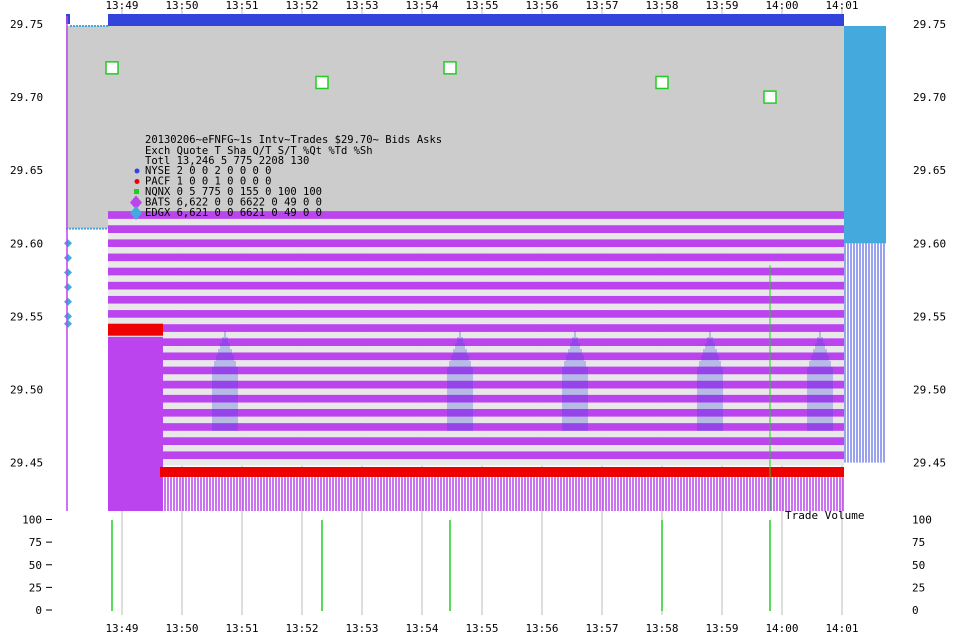  Describe the element at coordinates (918, 587) in the screenshot. I see `volume-tick-label-right: 25` at that location.